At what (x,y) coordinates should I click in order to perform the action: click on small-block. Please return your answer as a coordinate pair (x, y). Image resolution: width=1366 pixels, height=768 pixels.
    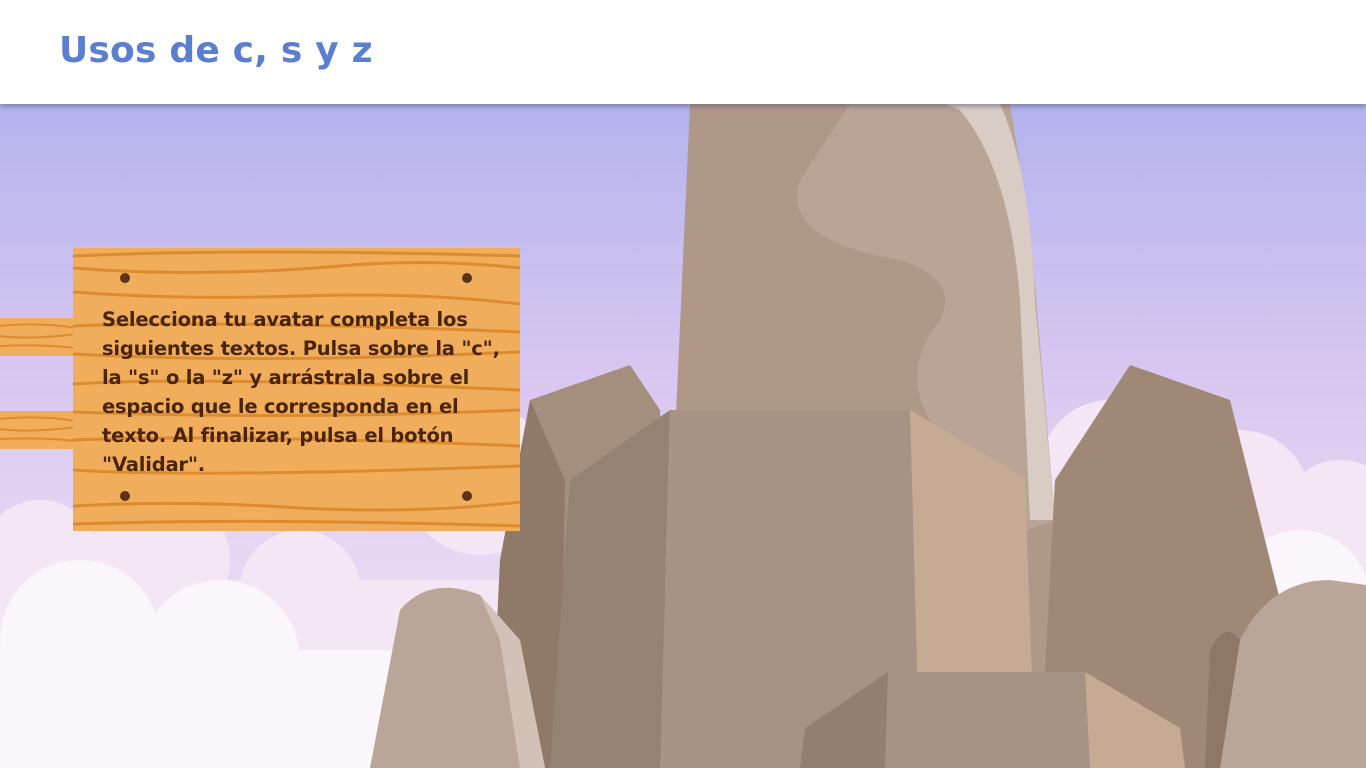
    Looking at the image, I should click on (987, 720).